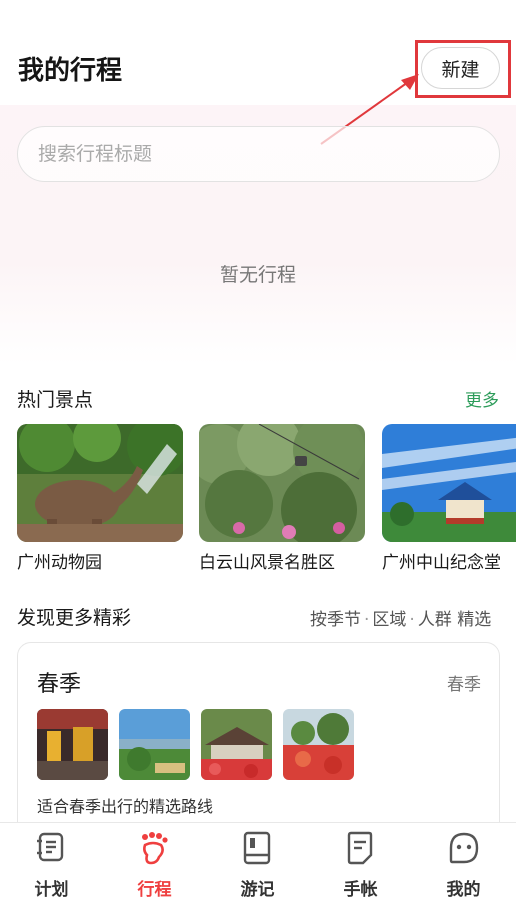 The width and height of the screenshot is (516, 897). I want to click on bottom-tab-bar: 计划 行程 游记 手帐 我的, so click(258, 859).